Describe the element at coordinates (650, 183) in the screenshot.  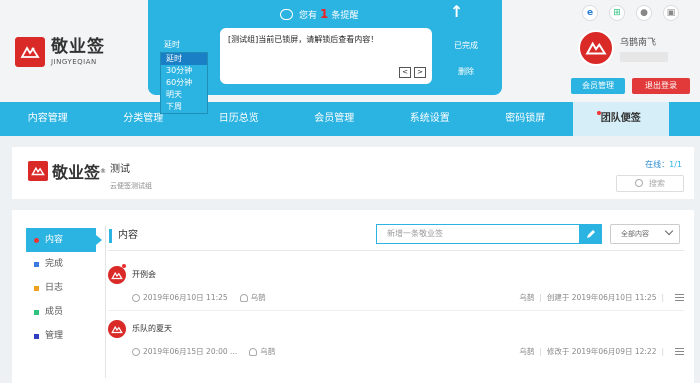
I see `group-search-input: 搜索` at that location.